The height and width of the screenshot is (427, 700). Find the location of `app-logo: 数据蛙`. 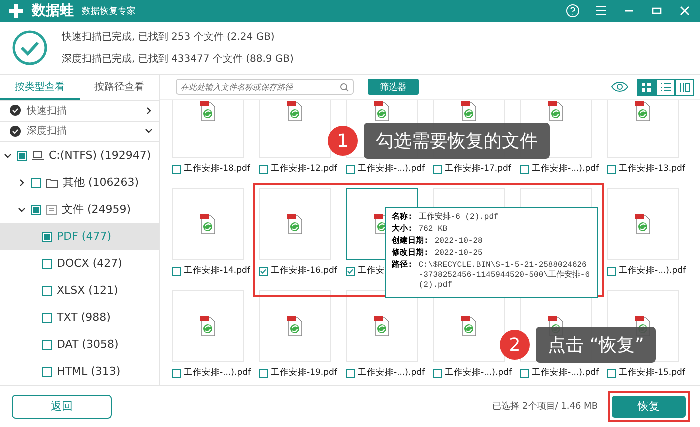

app-logo: 数据蛙 is located at coordinates (53, 11).